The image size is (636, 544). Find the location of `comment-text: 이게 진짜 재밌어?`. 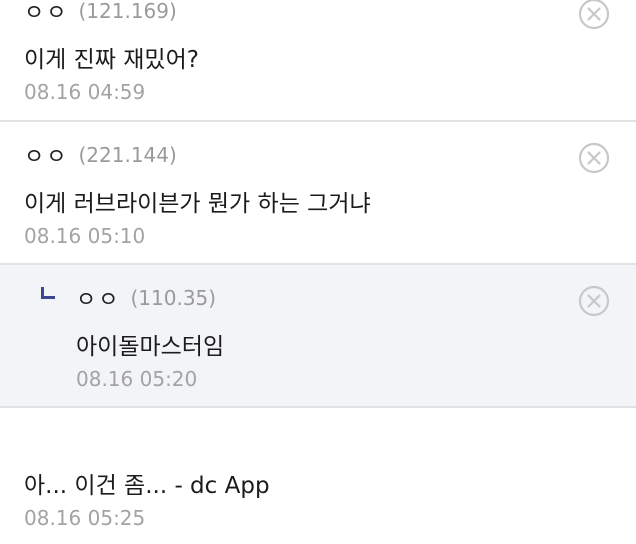

comment-text: 이게 진짜 재밌어? is located at coordinates (111, 60).